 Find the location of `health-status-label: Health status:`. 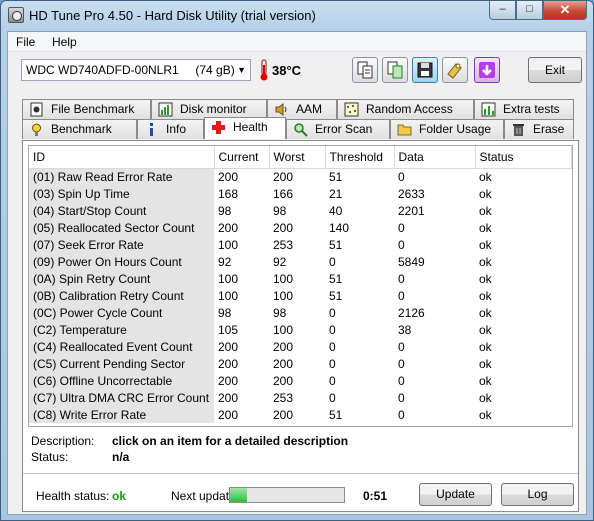

health-status-label: Health status: is located at coordinates (73, 496).